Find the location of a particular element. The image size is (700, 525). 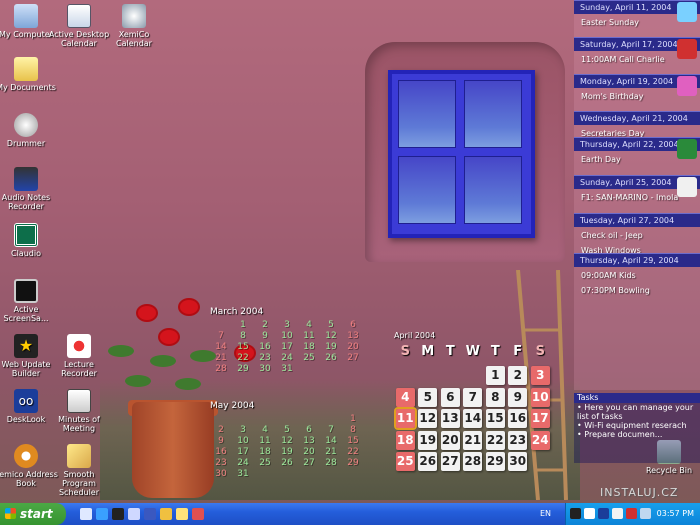

calendar-day-tile: 24 is located at coordinates (540, 440).